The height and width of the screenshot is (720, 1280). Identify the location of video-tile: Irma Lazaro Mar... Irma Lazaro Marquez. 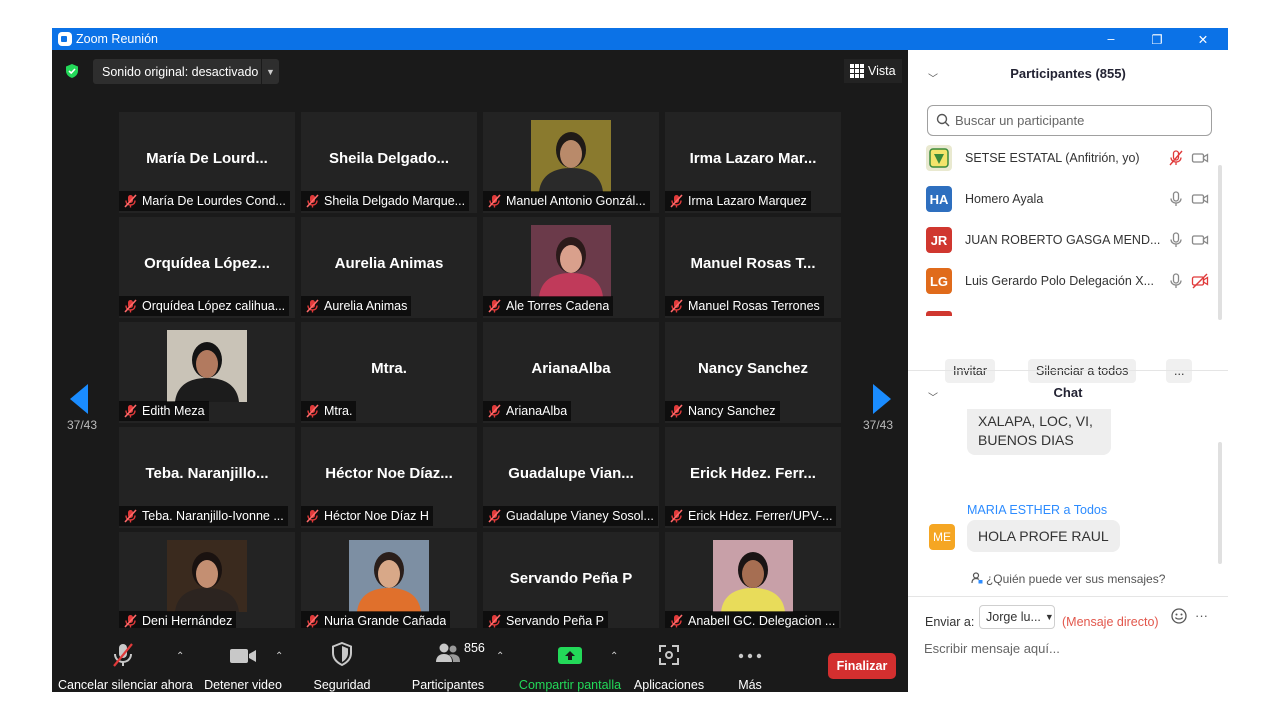
(753, 162).